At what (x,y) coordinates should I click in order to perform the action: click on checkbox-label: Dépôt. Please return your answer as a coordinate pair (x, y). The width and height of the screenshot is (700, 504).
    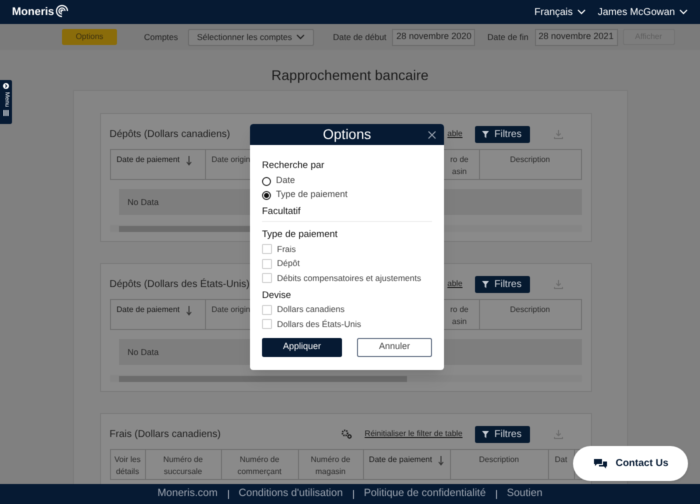
    Looking at the image, I should click on (288, 263).